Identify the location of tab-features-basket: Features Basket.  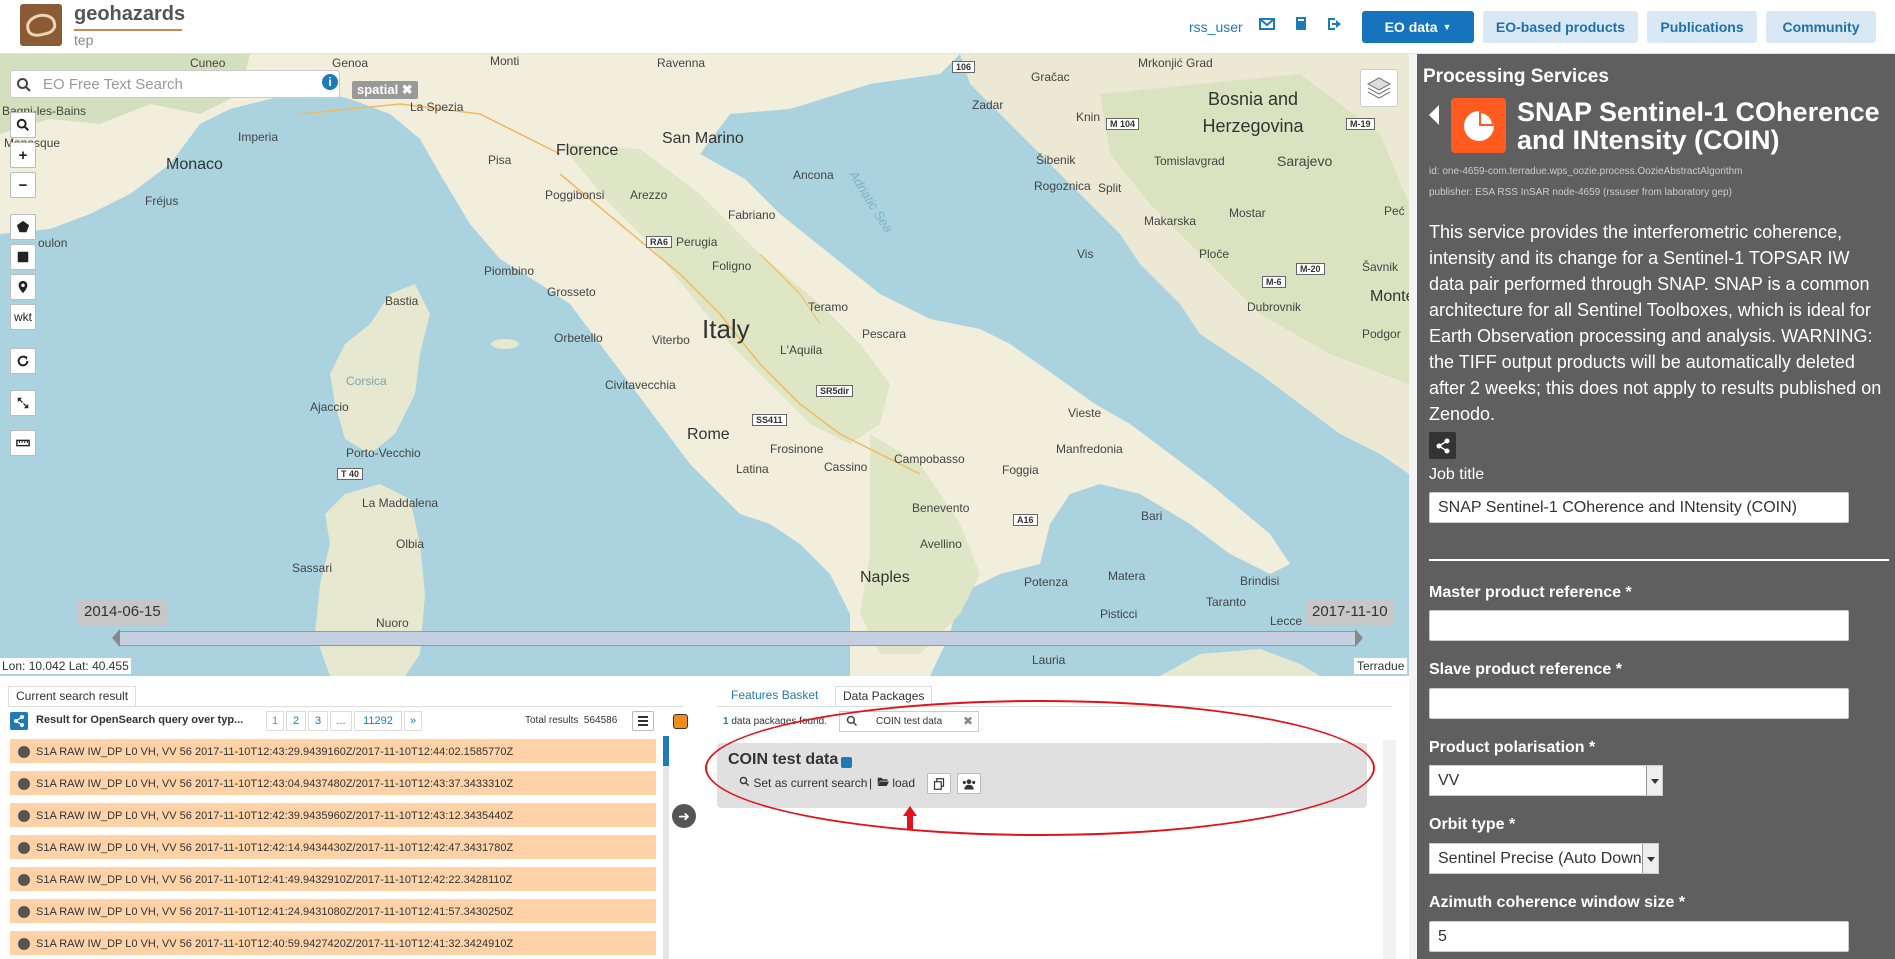
(774, 696).